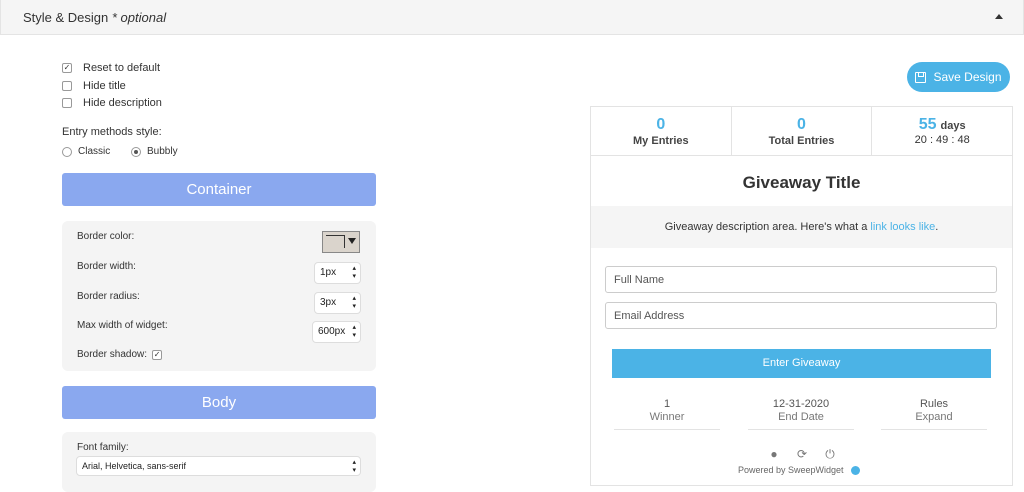 The height and width of the screenshot is (492, 1024). Describe the element at coordinates (774, 454) in the screenshot. I see `user-icon: ●` at that location.